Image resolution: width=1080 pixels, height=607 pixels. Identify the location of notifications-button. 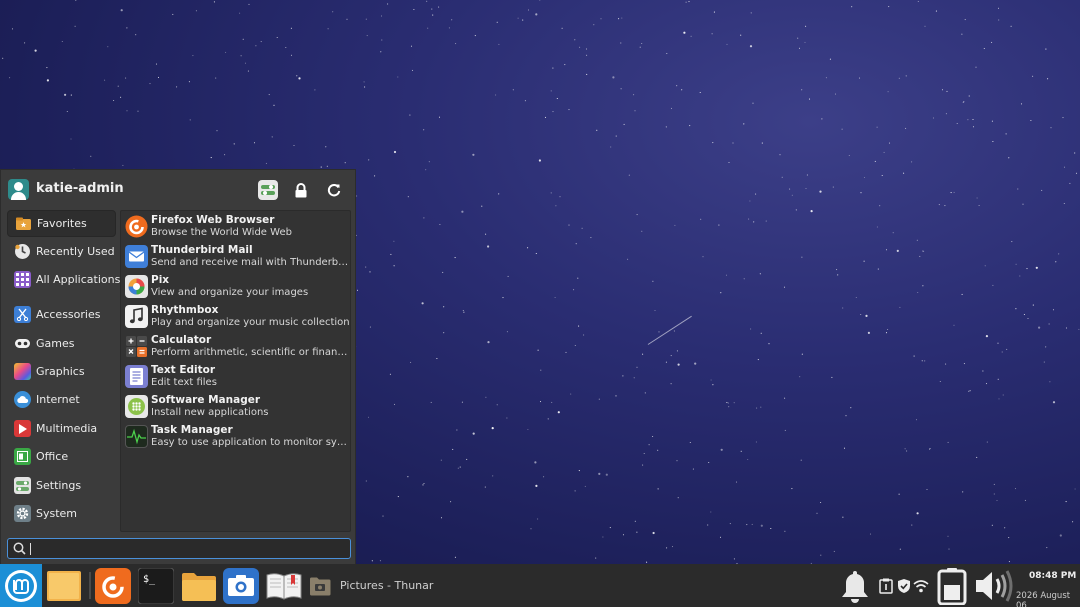
(855, 585).